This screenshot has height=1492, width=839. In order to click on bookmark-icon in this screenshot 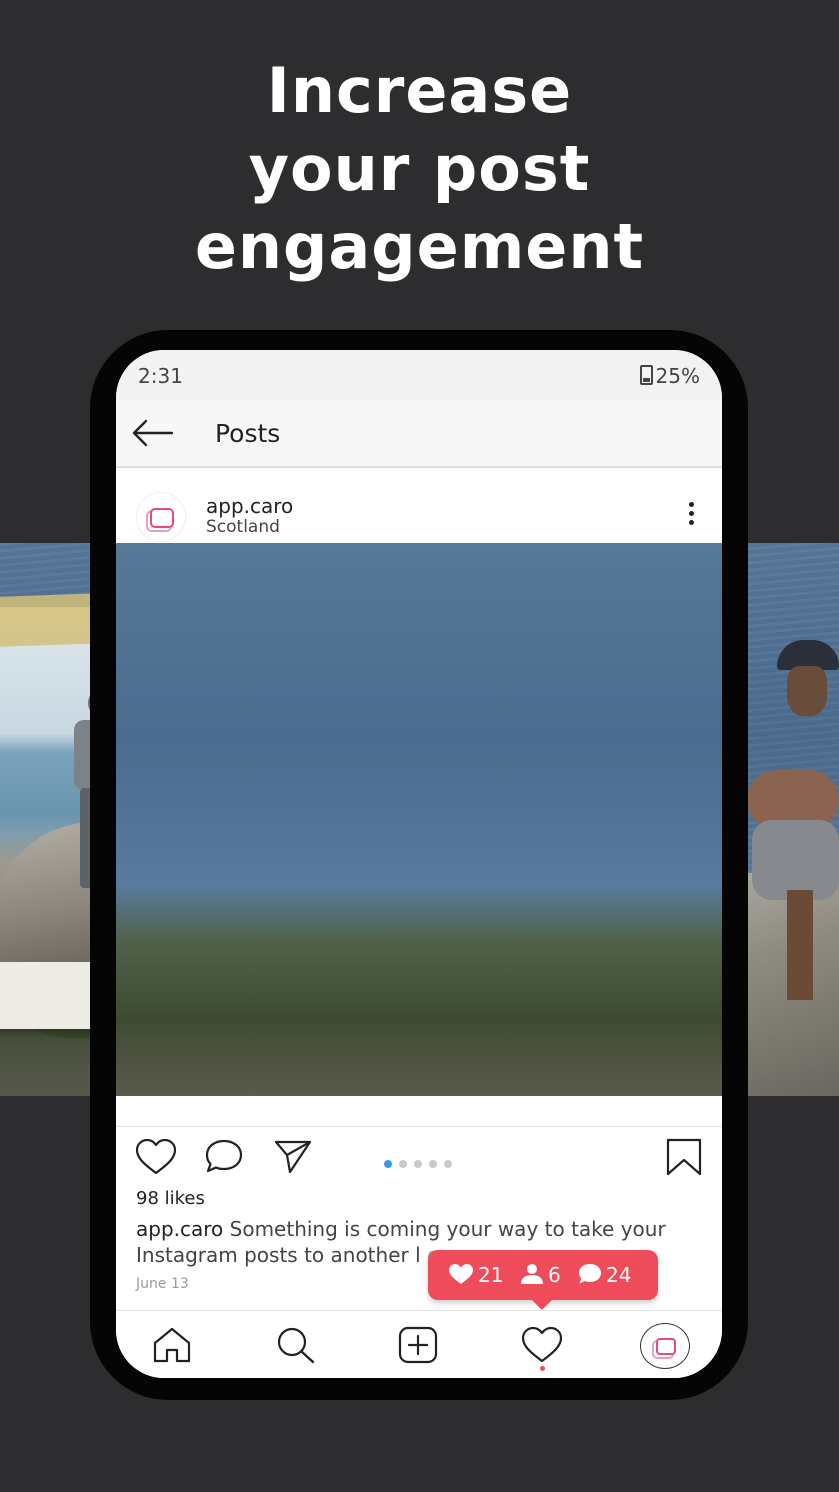, I will do `click(684, 1157)`.